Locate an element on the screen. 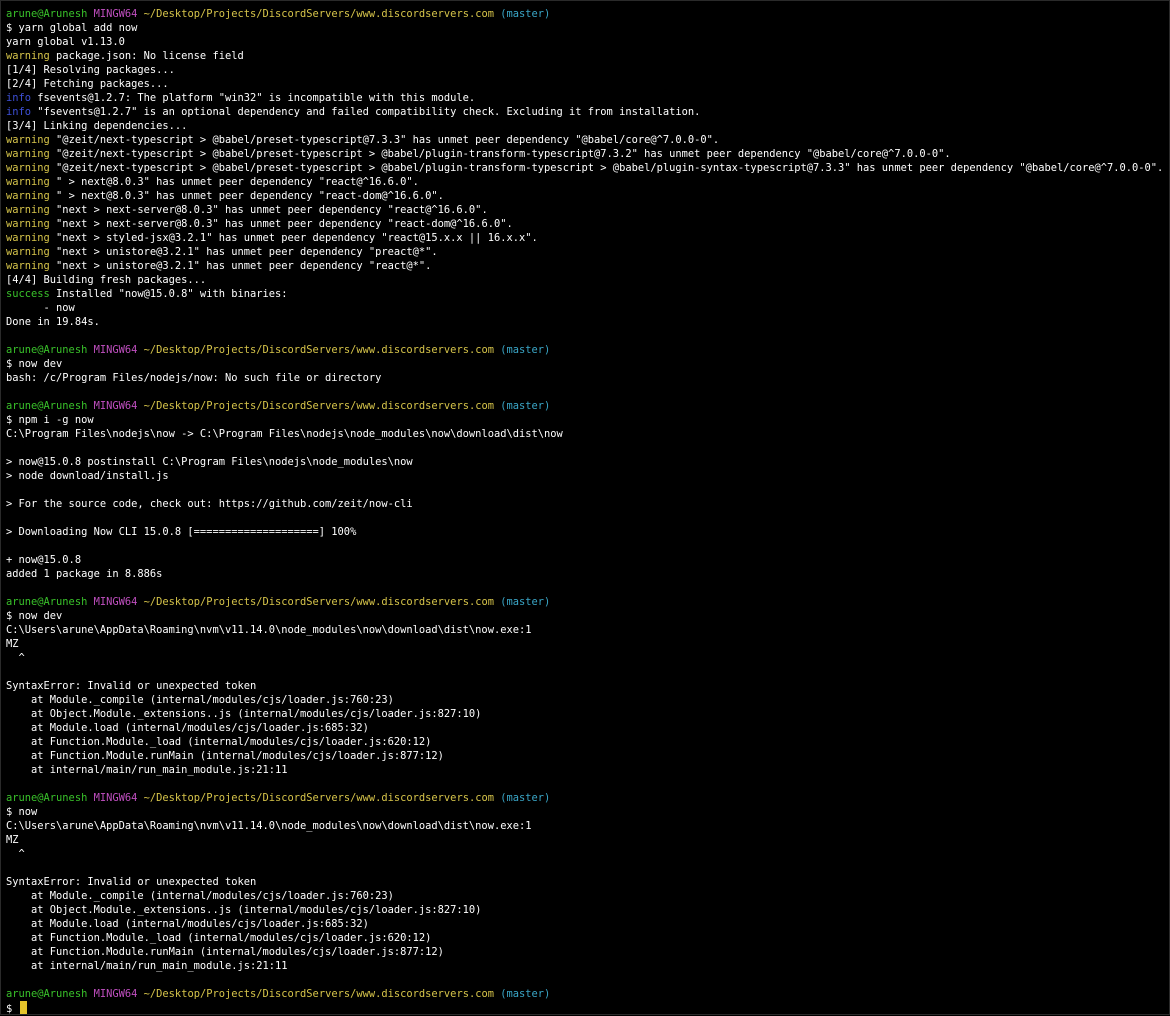 This screenshot has height=1016, width=1170. output-text: + now@15.0.8 is located at coordinates (44, 560).